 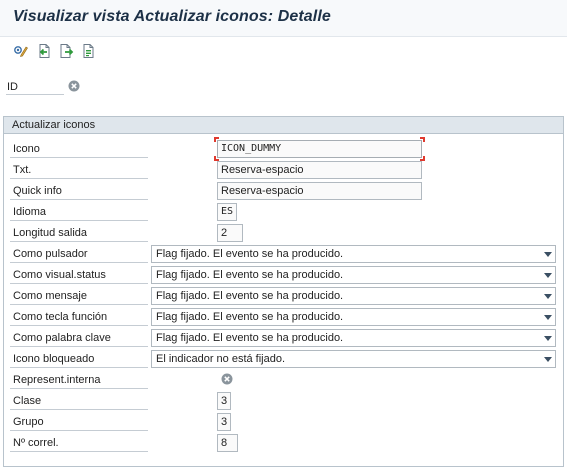 I want to click on longitud-salida-label: Longitud salida, so click(x=50, y=233).